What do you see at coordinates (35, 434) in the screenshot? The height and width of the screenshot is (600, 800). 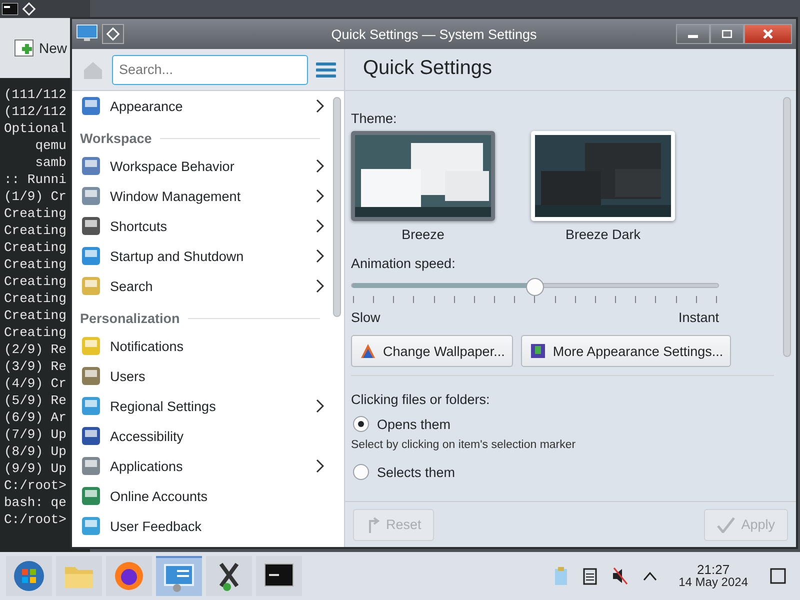 I see `terminal-line: (7/9) Up` at bounding box center [35, 434].